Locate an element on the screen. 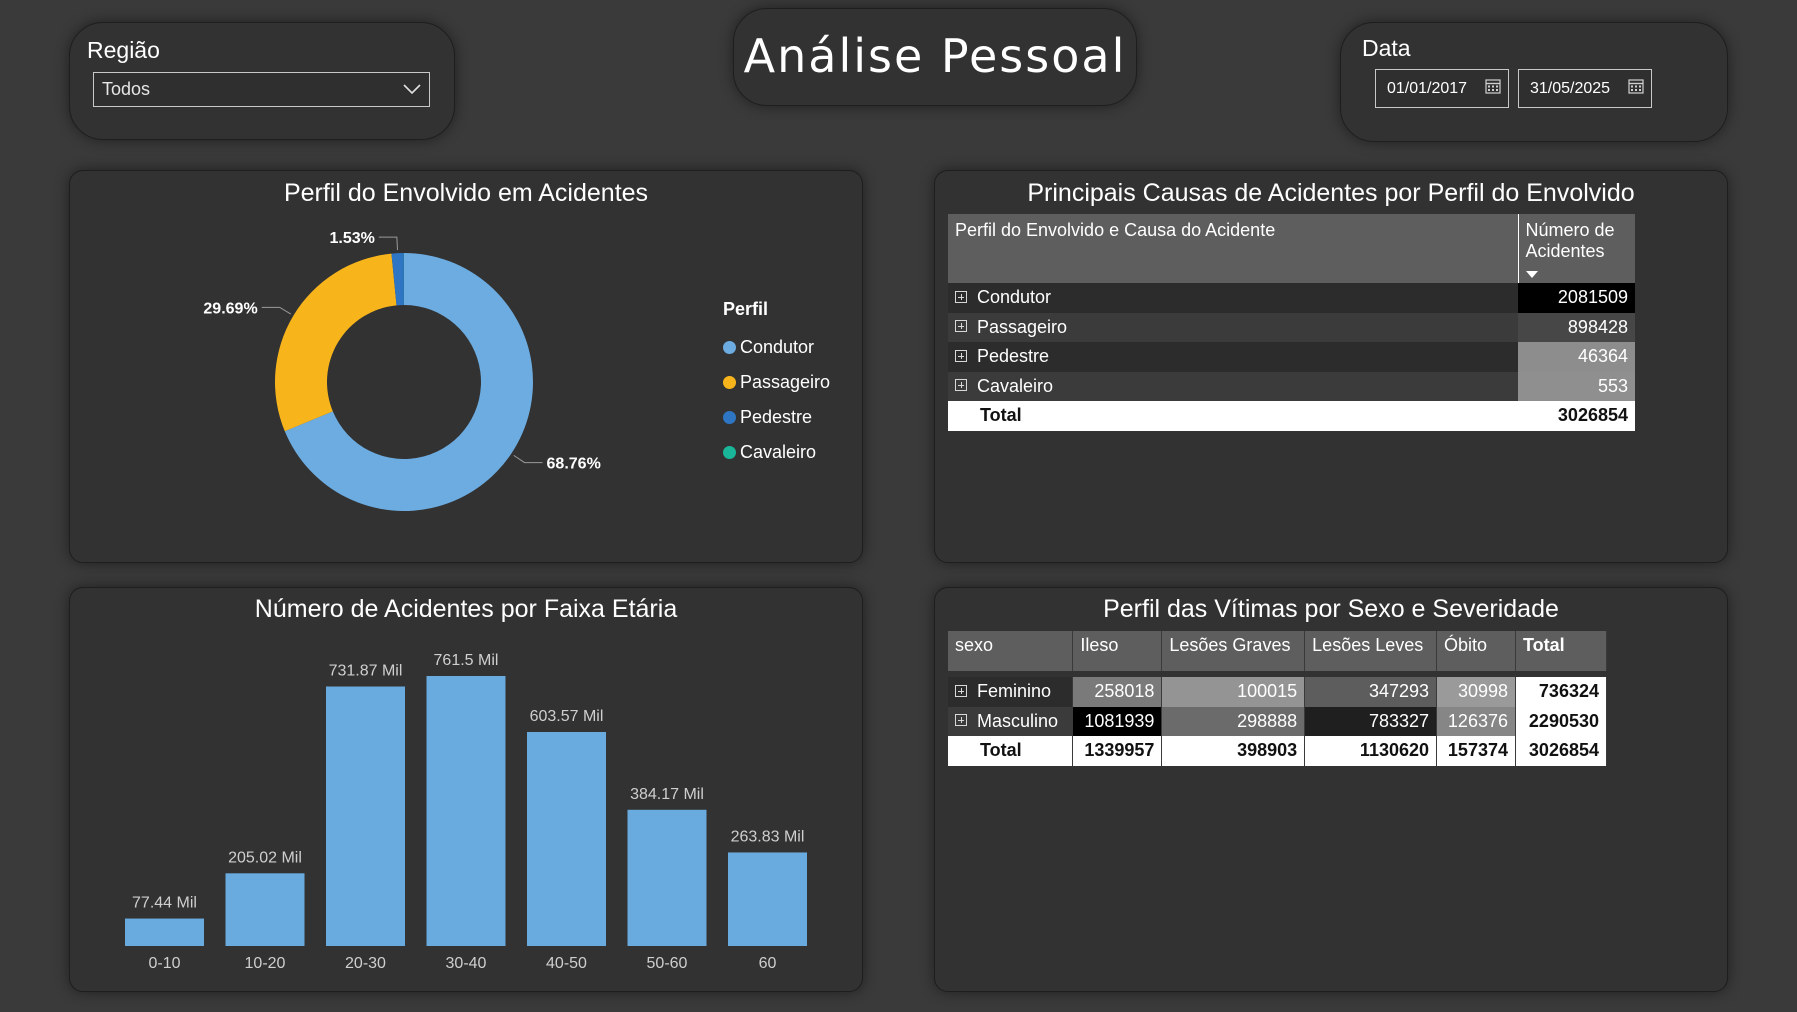 This screenshot has width=1797, height=1012. row-label: Masculino is located at coordinates (1011, 721).